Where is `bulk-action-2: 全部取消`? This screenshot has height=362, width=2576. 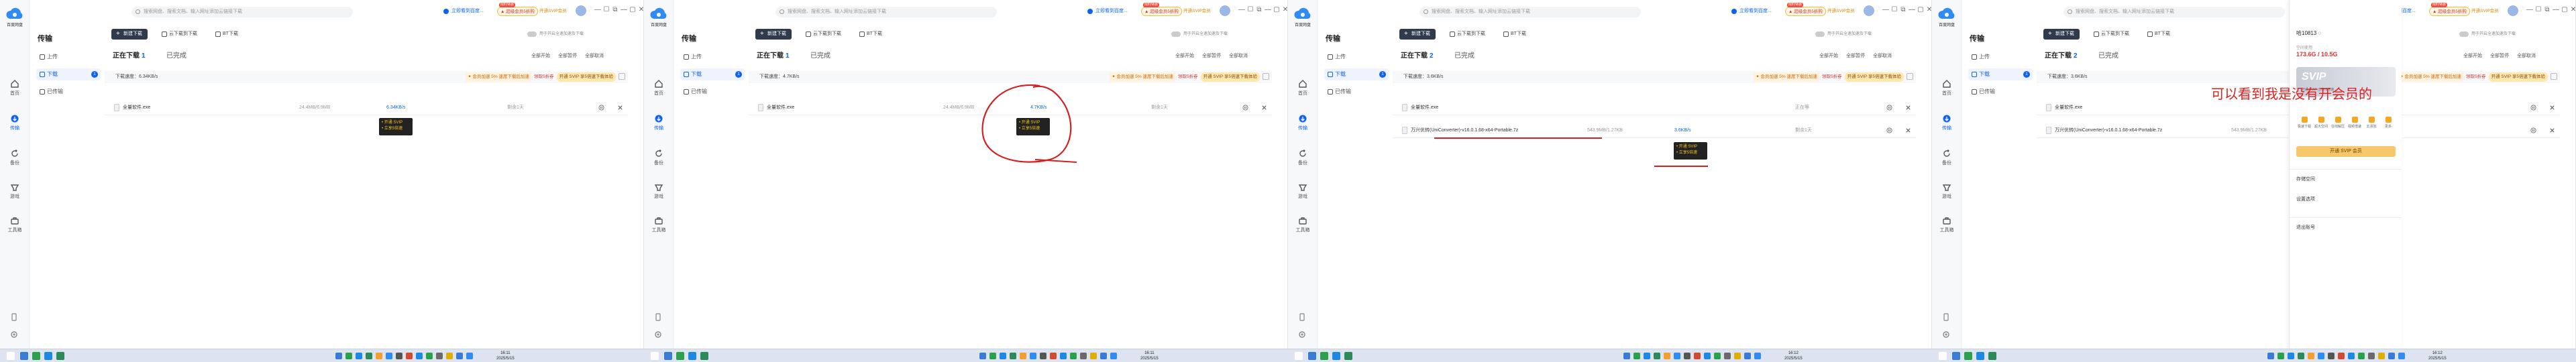
bulk-action-2: 全部取消 is located at coordinates (1238, 56).